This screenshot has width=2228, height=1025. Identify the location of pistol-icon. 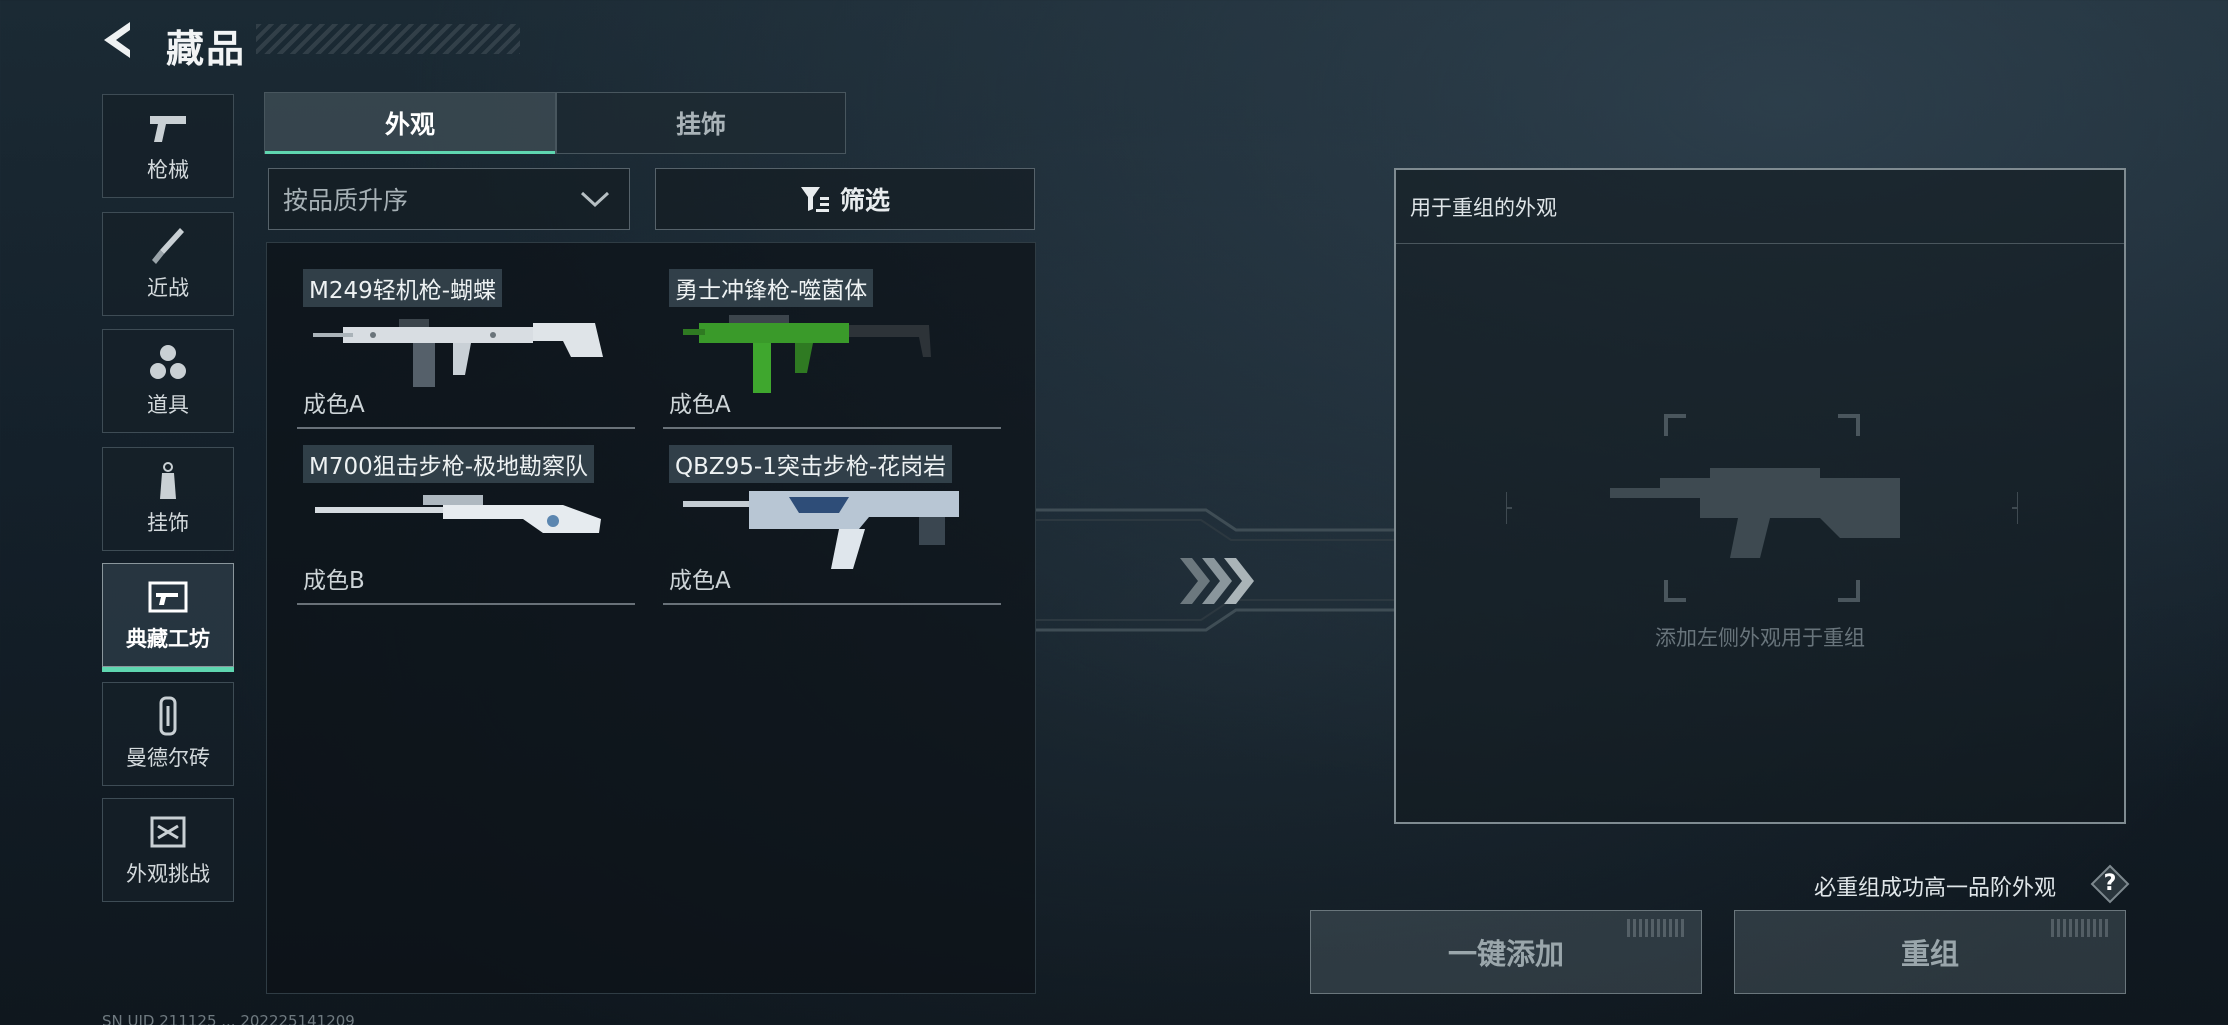
(168, 128).